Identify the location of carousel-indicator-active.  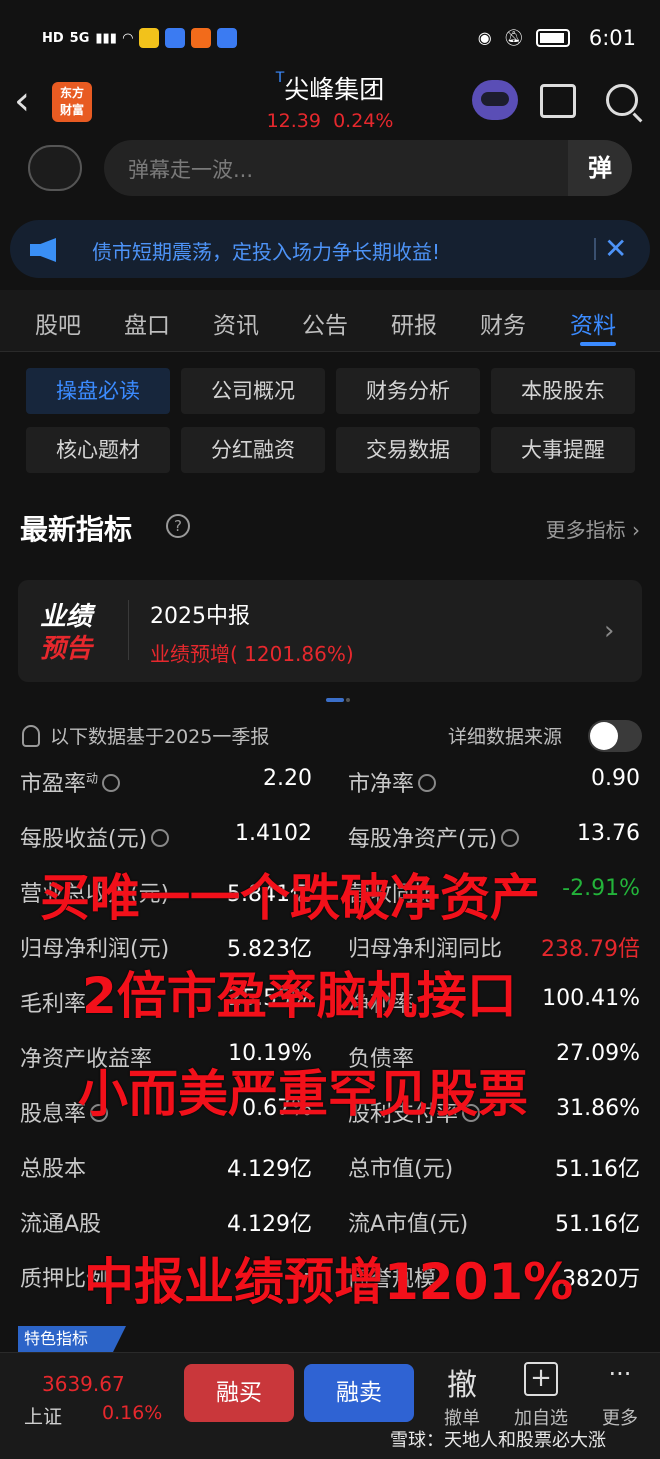
(335, 700).